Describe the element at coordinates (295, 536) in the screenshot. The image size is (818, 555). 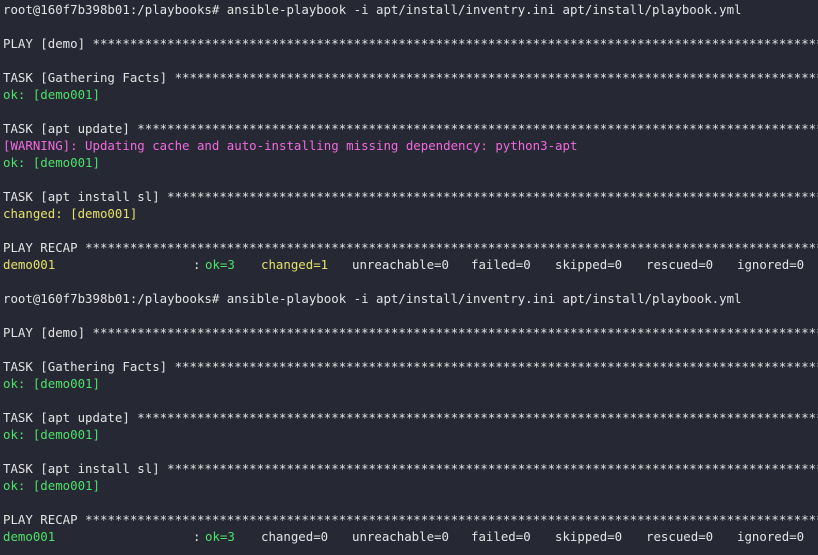
I see `recap-changed: changed=0` at that location.